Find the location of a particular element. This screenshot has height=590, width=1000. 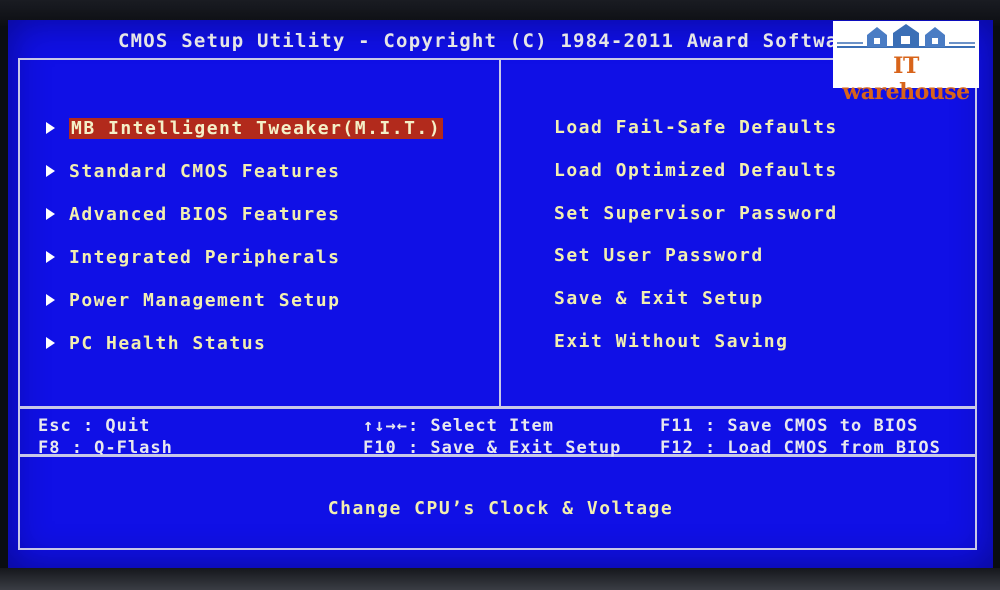

menu-divider is located at coordinates (500, 232).